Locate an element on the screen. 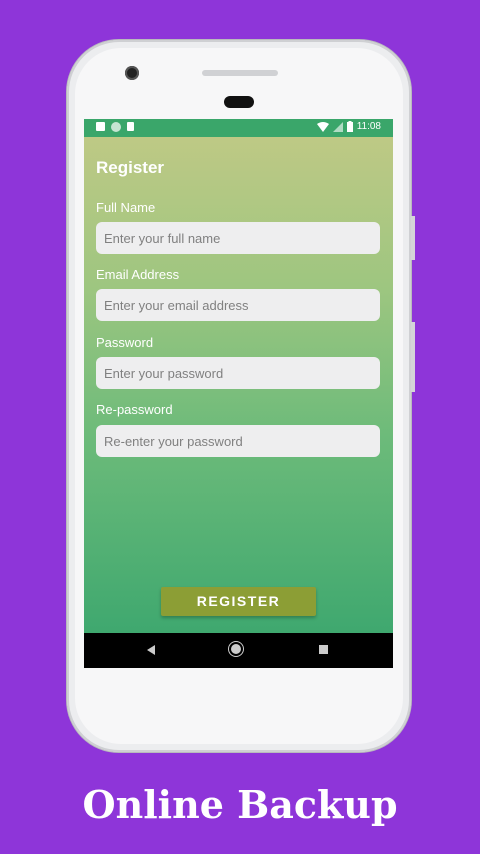 The image size is (480, 854). sd-card-icon is located at coordinates (130, 126).